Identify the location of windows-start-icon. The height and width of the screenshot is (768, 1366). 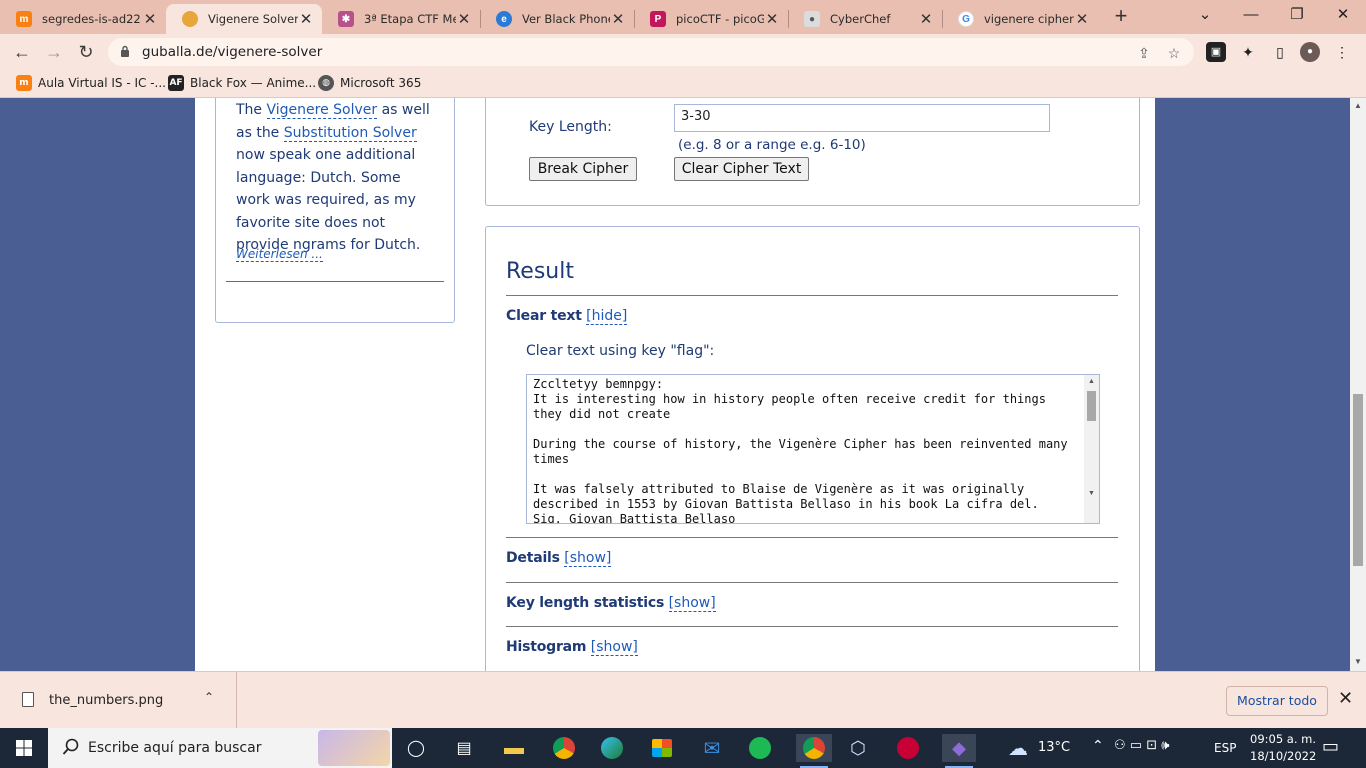
(24, 748).